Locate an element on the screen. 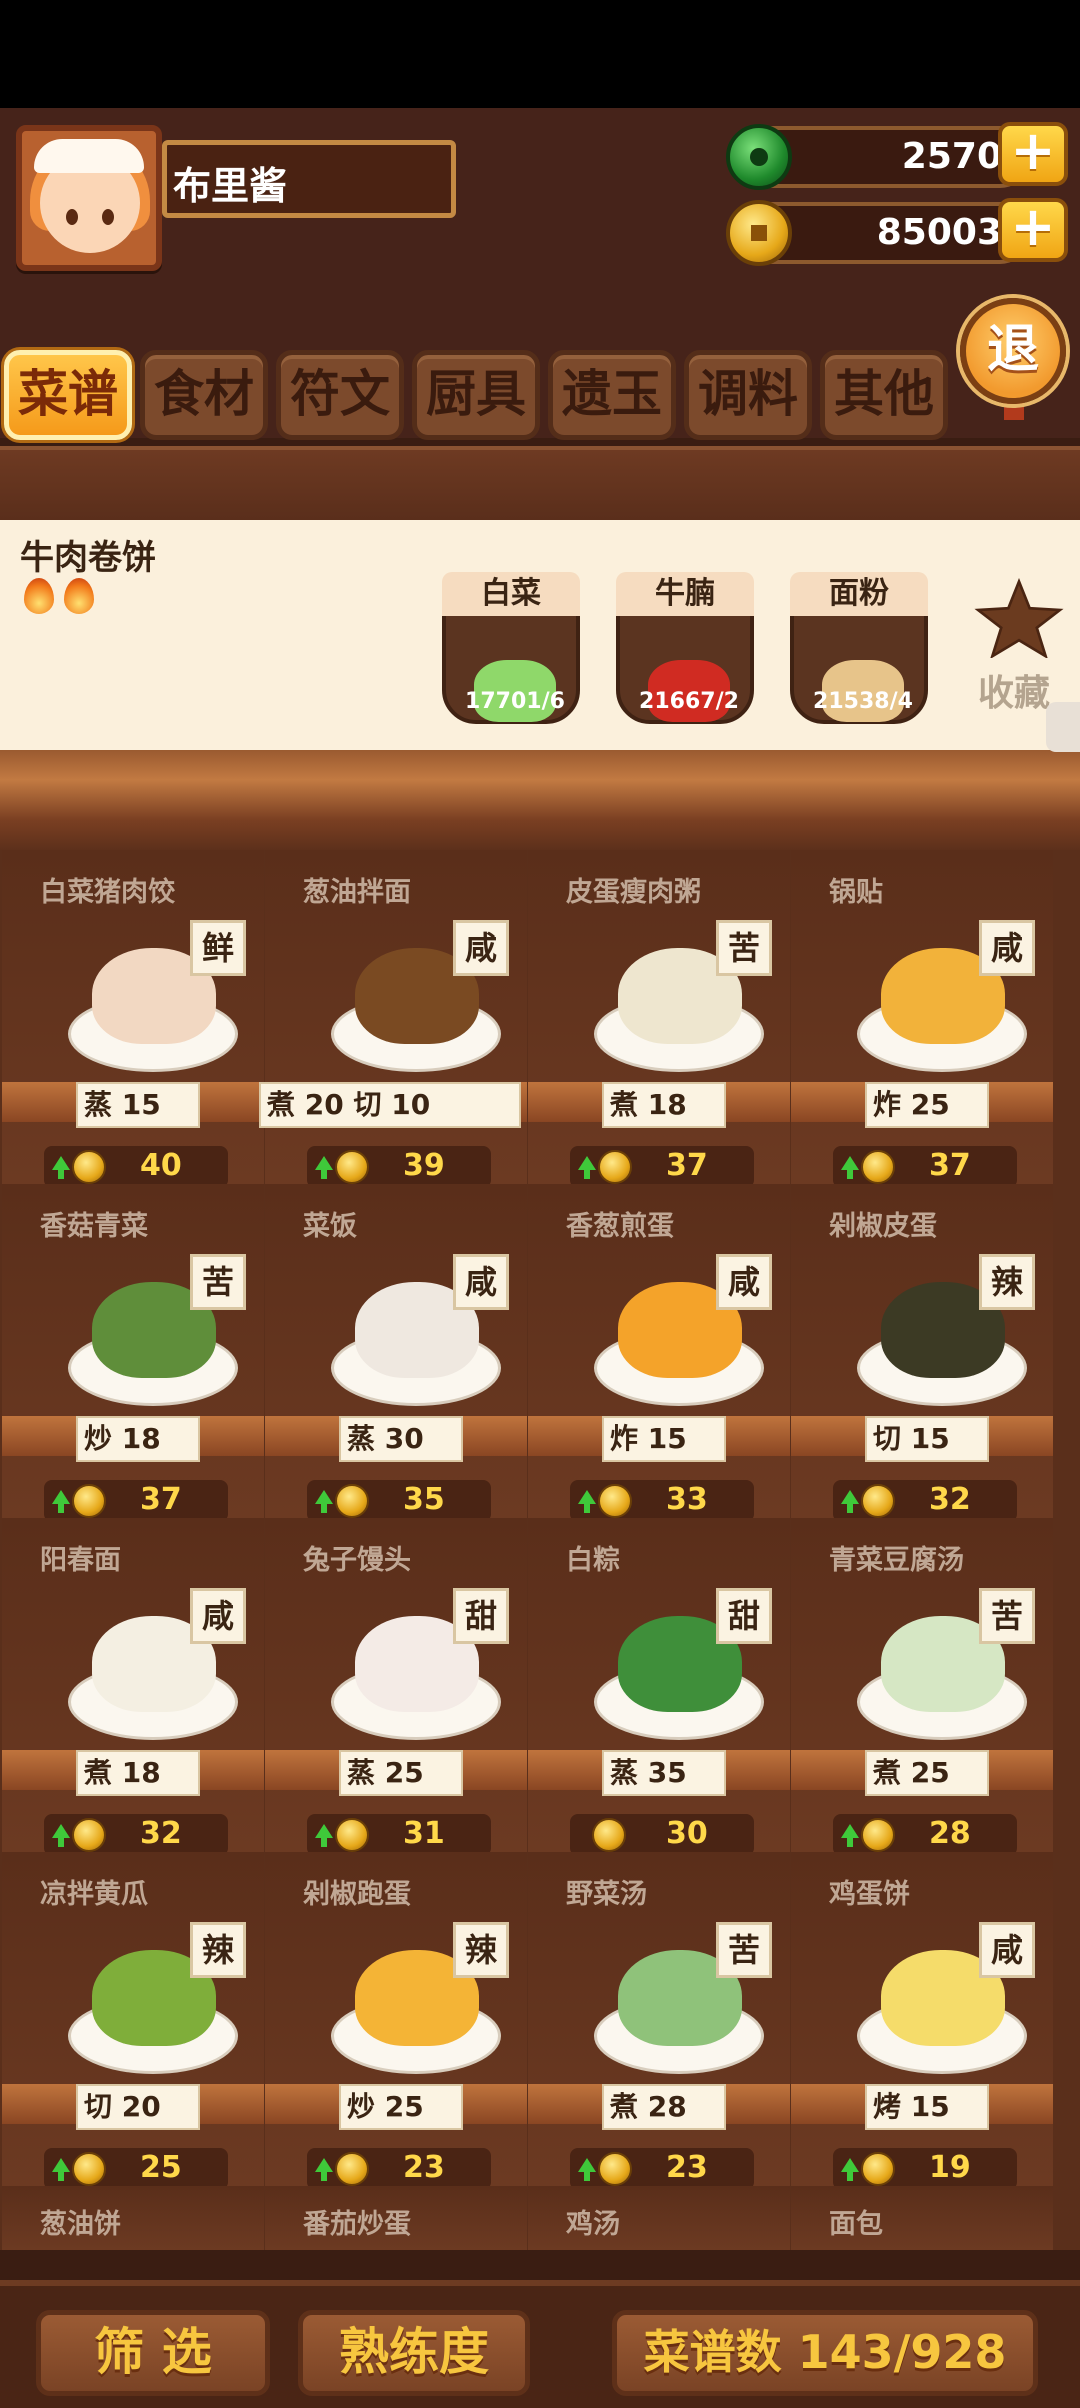 The height and width of the screenshot is (2408, 1080). price-value: 33 is located at coordinates (687, 1499).